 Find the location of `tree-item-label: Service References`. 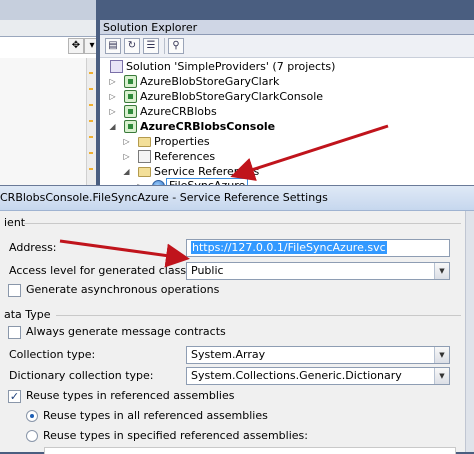

tree-item-label: Service References is located at coordinates (207, 171).